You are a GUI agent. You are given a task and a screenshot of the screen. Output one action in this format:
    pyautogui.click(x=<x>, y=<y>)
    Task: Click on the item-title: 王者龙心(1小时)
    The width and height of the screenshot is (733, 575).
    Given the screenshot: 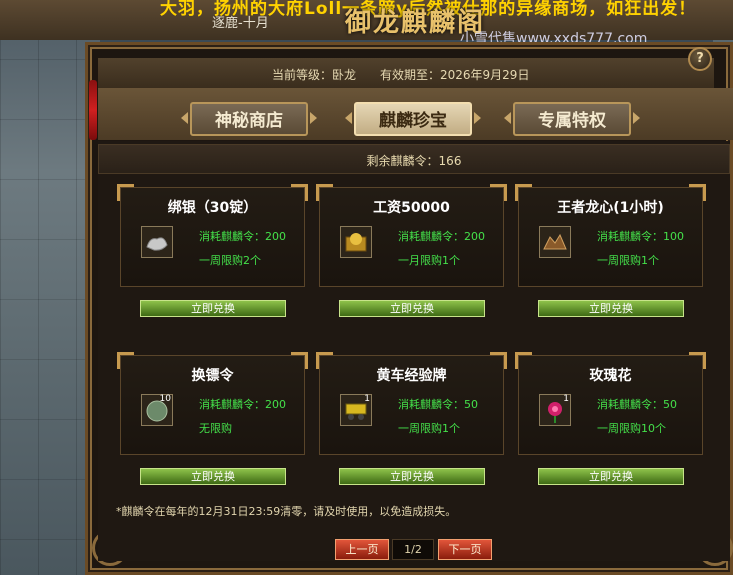 What is the action you would take?
    pyautogui.click(x=610, y=208)
    